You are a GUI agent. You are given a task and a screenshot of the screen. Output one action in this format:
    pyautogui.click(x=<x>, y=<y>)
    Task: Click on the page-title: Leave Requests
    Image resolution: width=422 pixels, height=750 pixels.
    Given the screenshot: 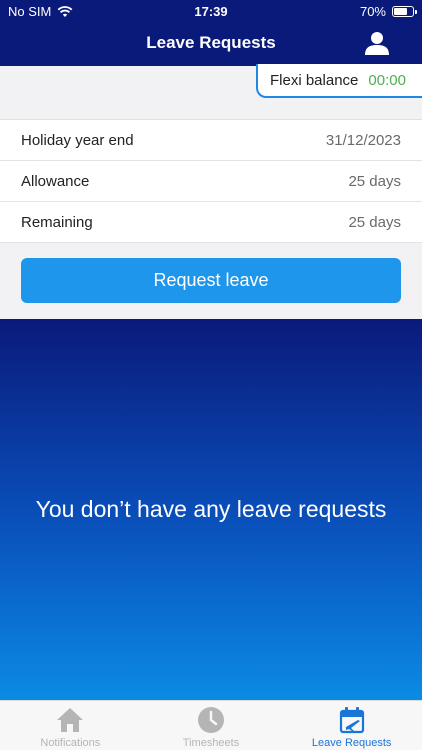 What is the action you would take?
    pyautogui.click(x=211, y=42)
    